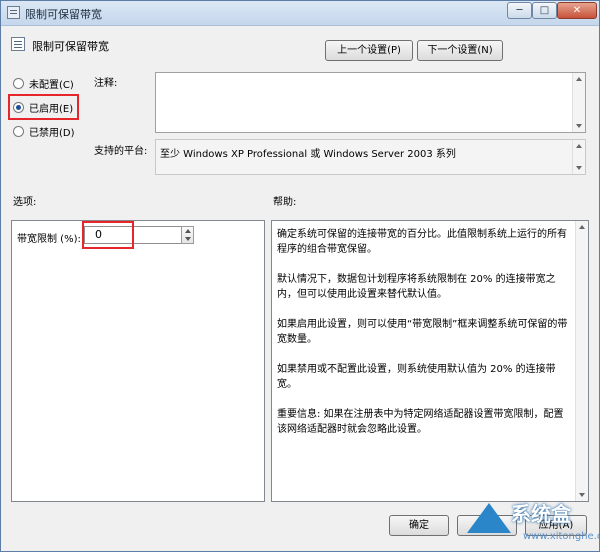 This screenshot has height=552, width=600. Describe the element at coordinates (300, 13) in the screenshot. I see `title-bar: 限制可保留带宽 ─ □ ✕` at that location.